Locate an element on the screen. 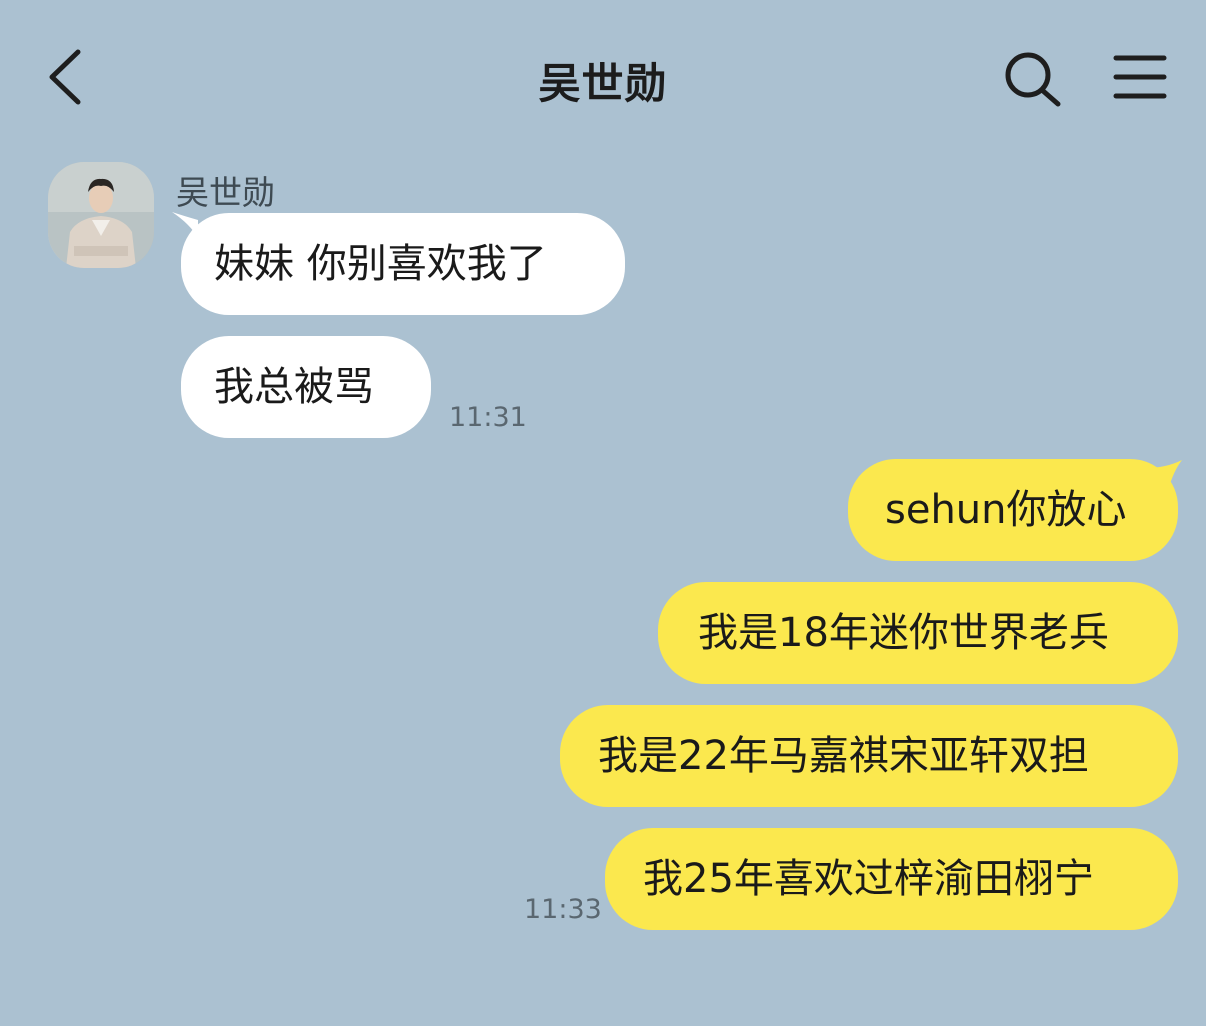  message-text: 我25年喜欢过梓渝田栩宁 is located at coordinates (868, 879).